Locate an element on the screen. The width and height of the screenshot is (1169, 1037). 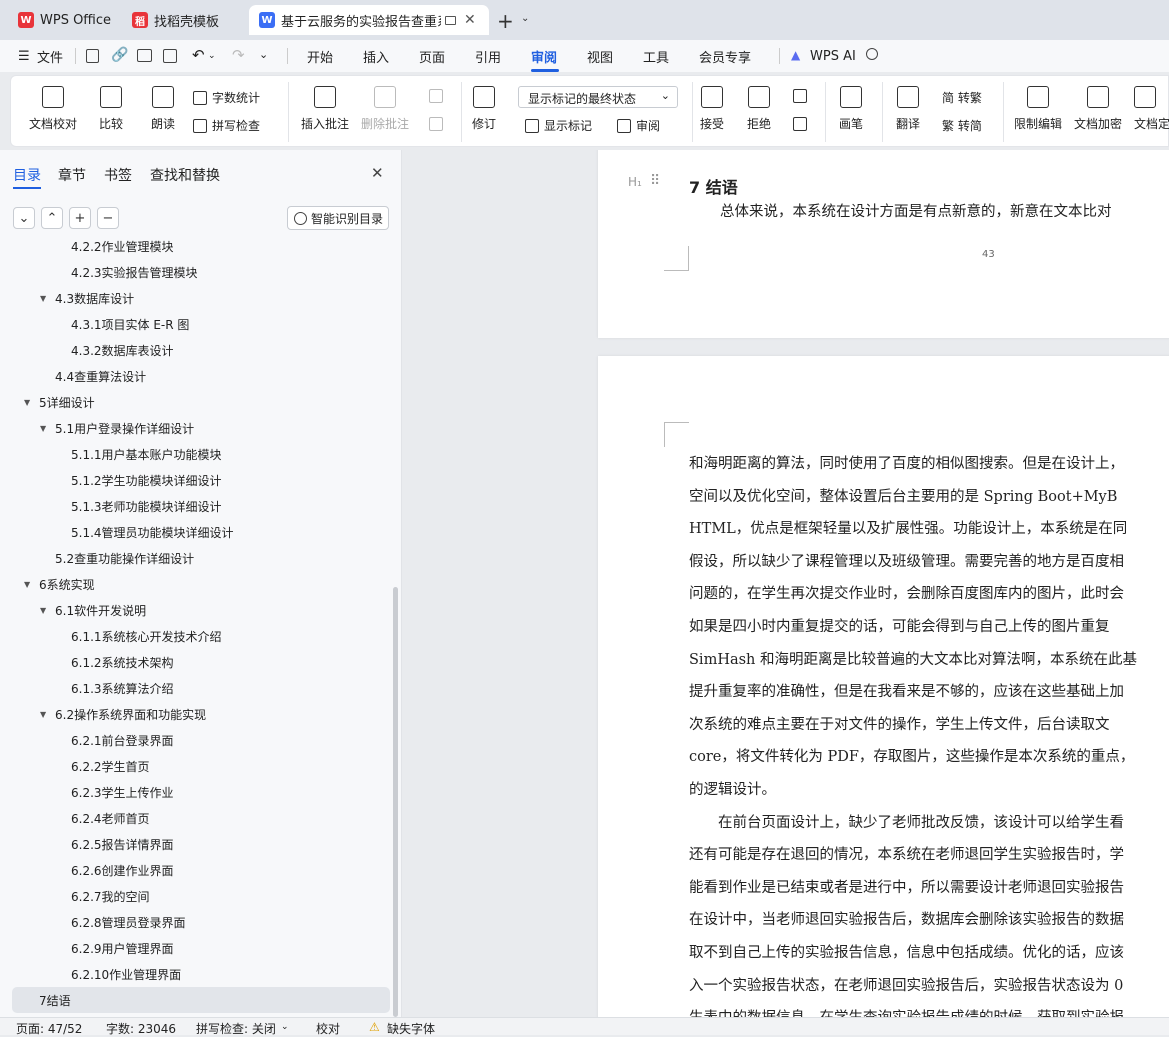
toc-item: 4.3.1项目实体 E-R 图 is located at coordinates (196, 324).